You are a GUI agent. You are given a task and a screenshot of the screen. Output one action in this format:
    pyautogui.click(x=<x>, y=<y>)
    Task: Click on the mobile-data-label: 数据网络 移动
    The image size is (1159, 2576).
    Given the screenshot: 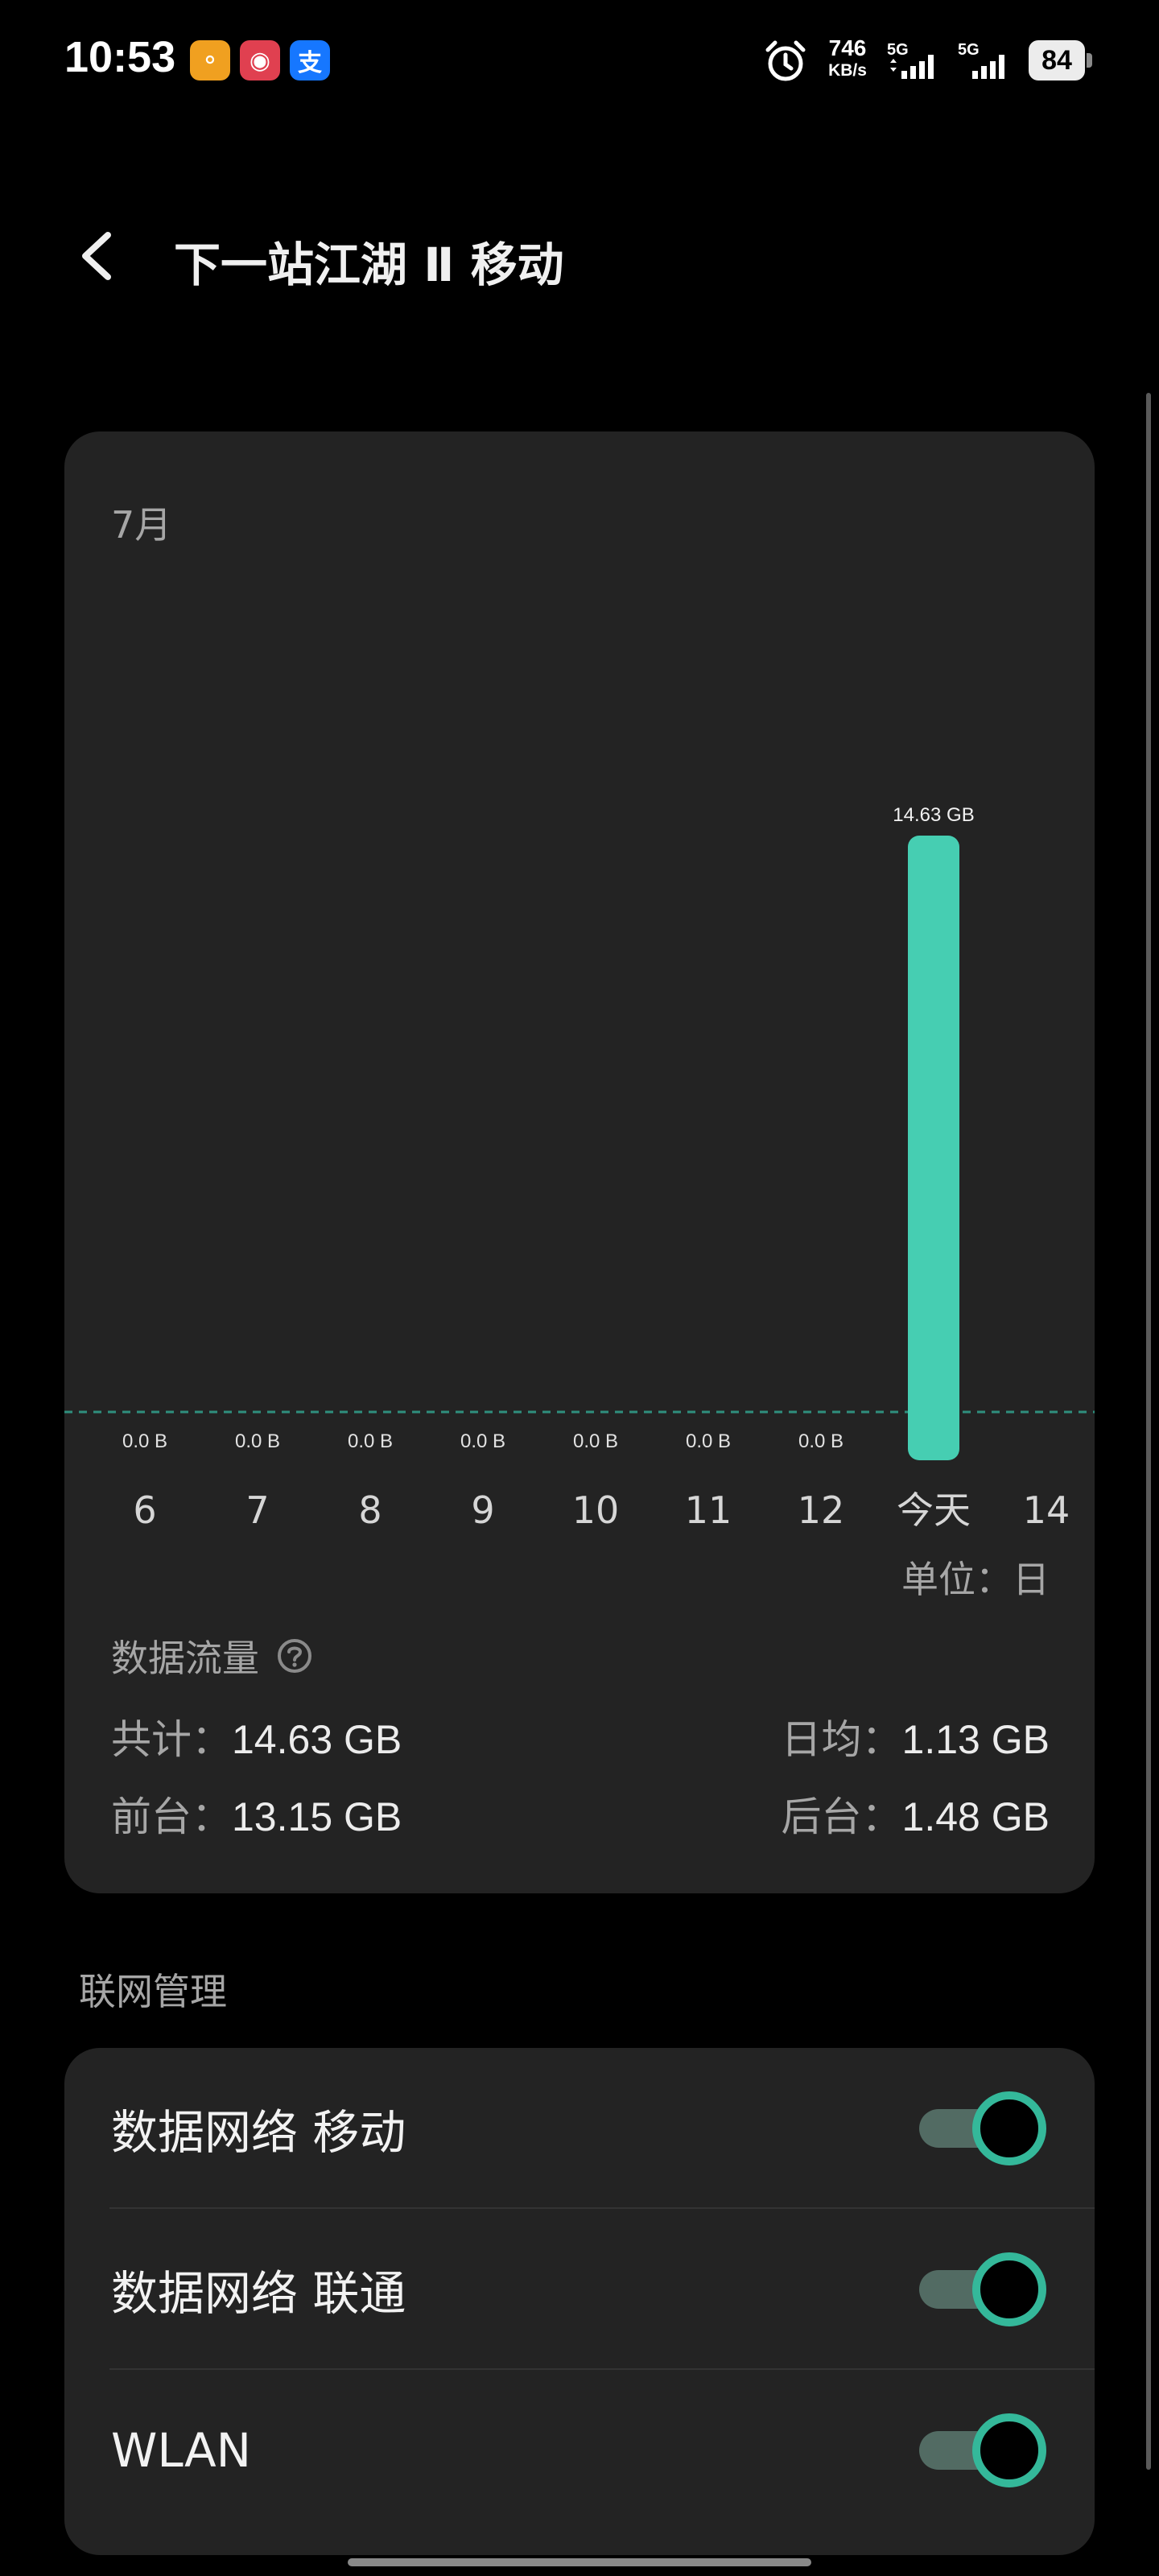 What is the action you would take?
    pyautogui.click(x=258, y=2132)
    